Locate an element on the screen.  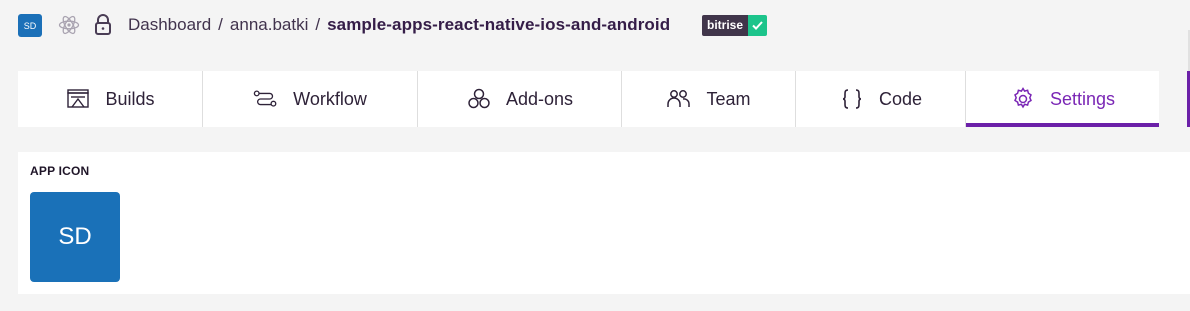
tab-team: Team is located at coordinates (709, 99).